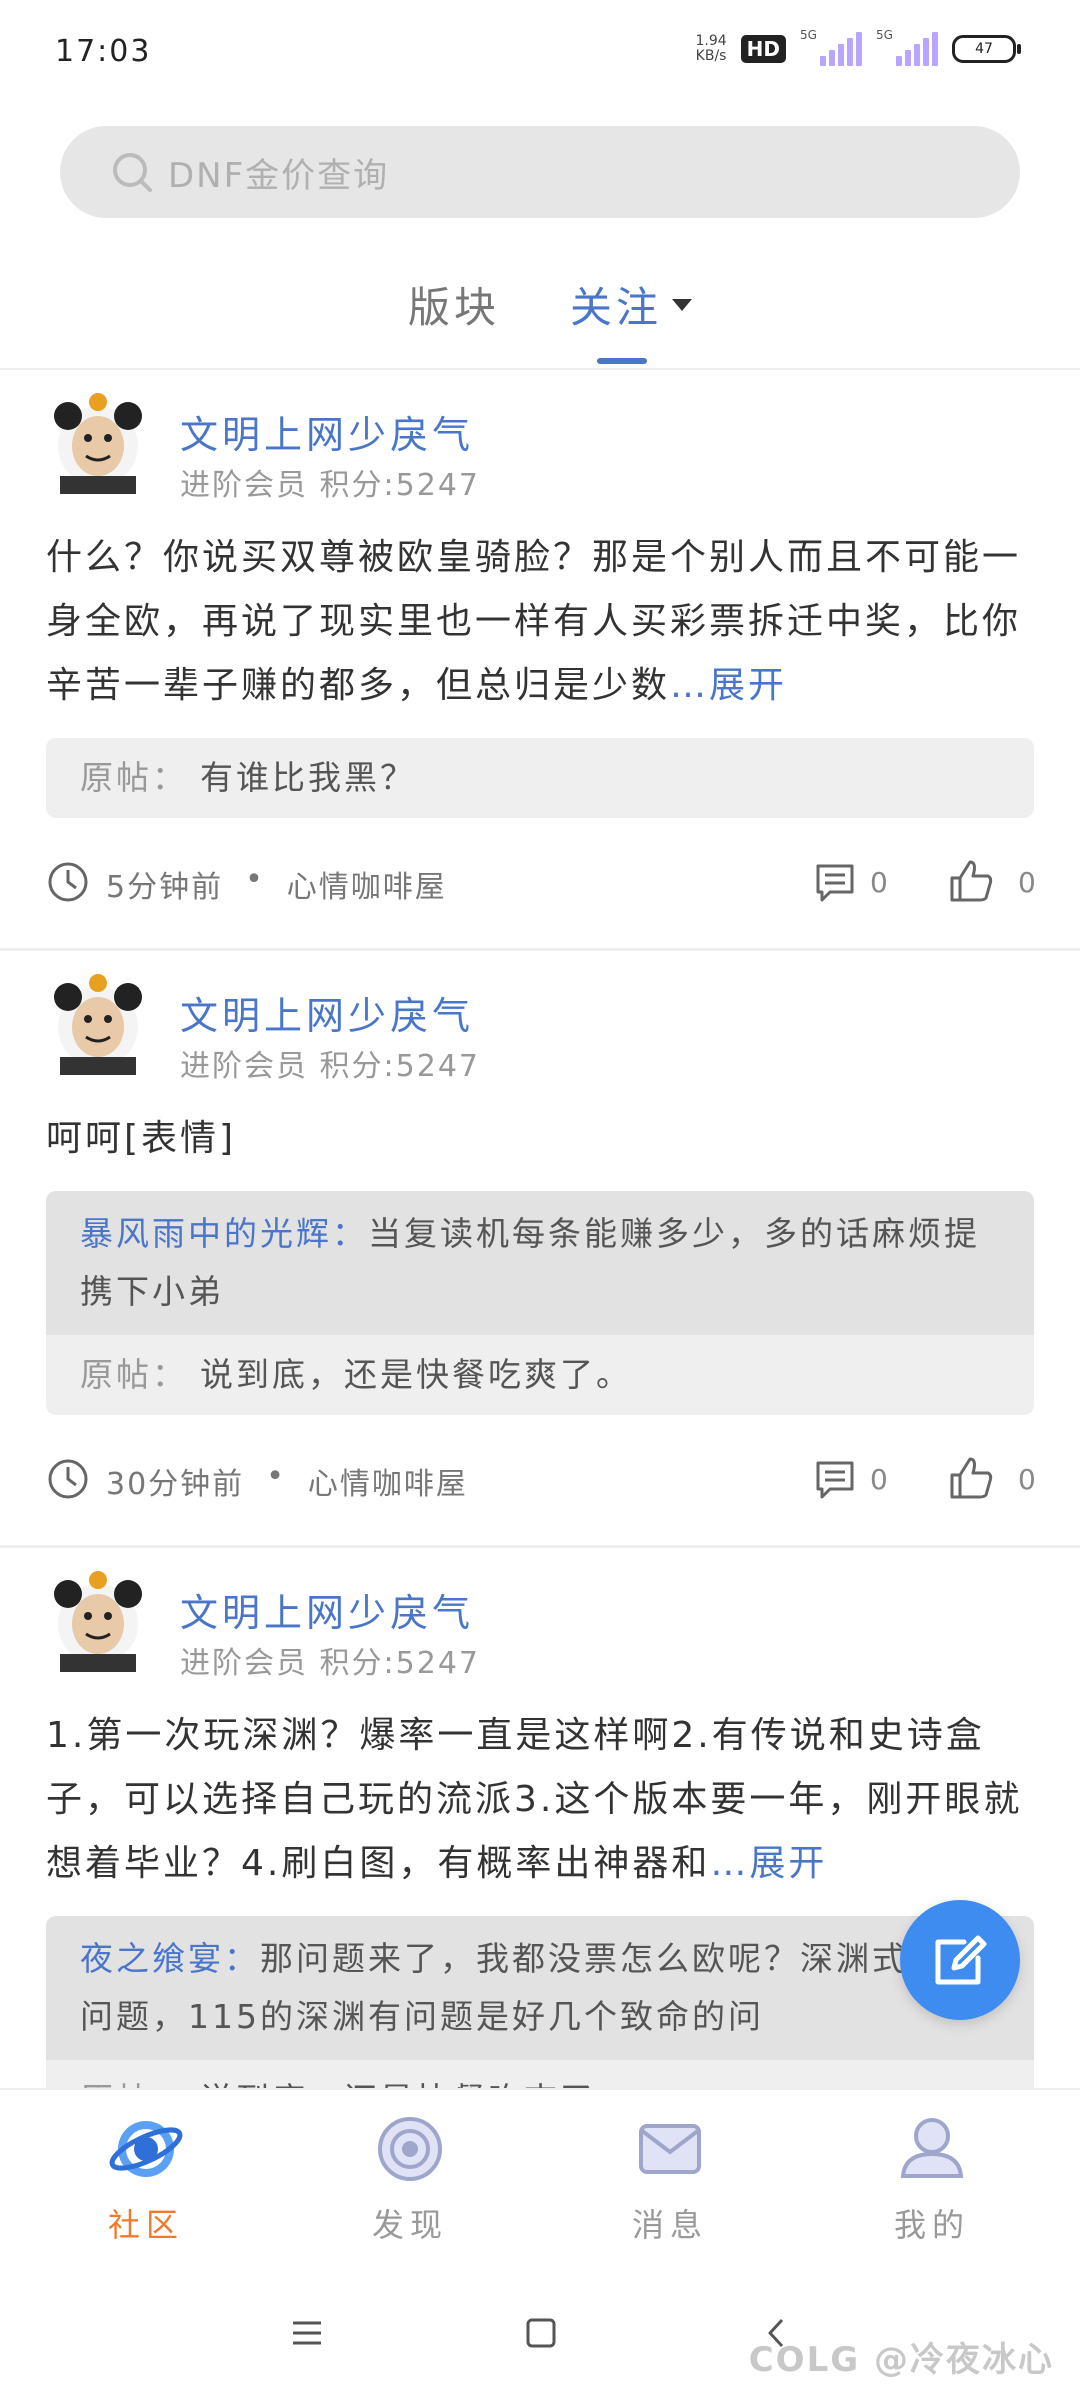  I want to click on active-tab-indicator, so click(622, 361).